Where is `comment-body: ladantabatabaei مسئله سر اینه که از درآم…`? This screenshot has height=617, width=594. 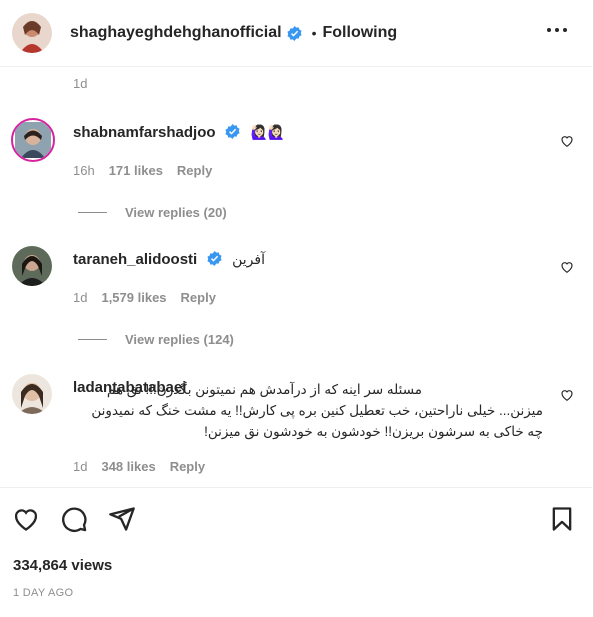
comment-body: ladantabatabaei مسئله سر اینه که از درآم… is located at coordinates (313, 409).